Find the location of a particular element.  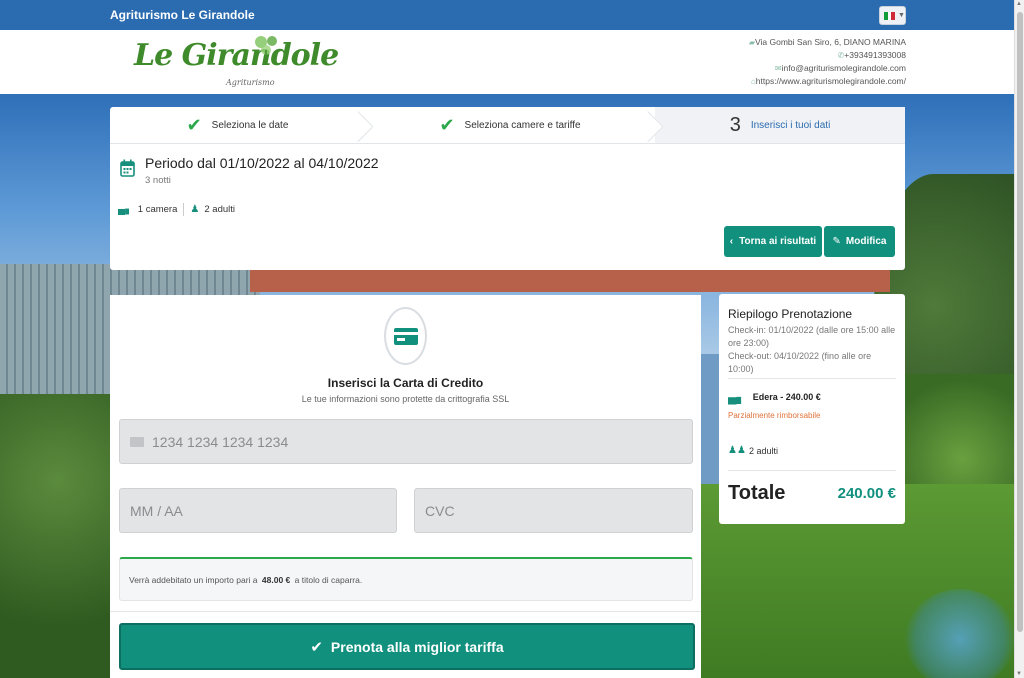

phone-row: ✆+393491393008 is located at coordinates (825, 55).